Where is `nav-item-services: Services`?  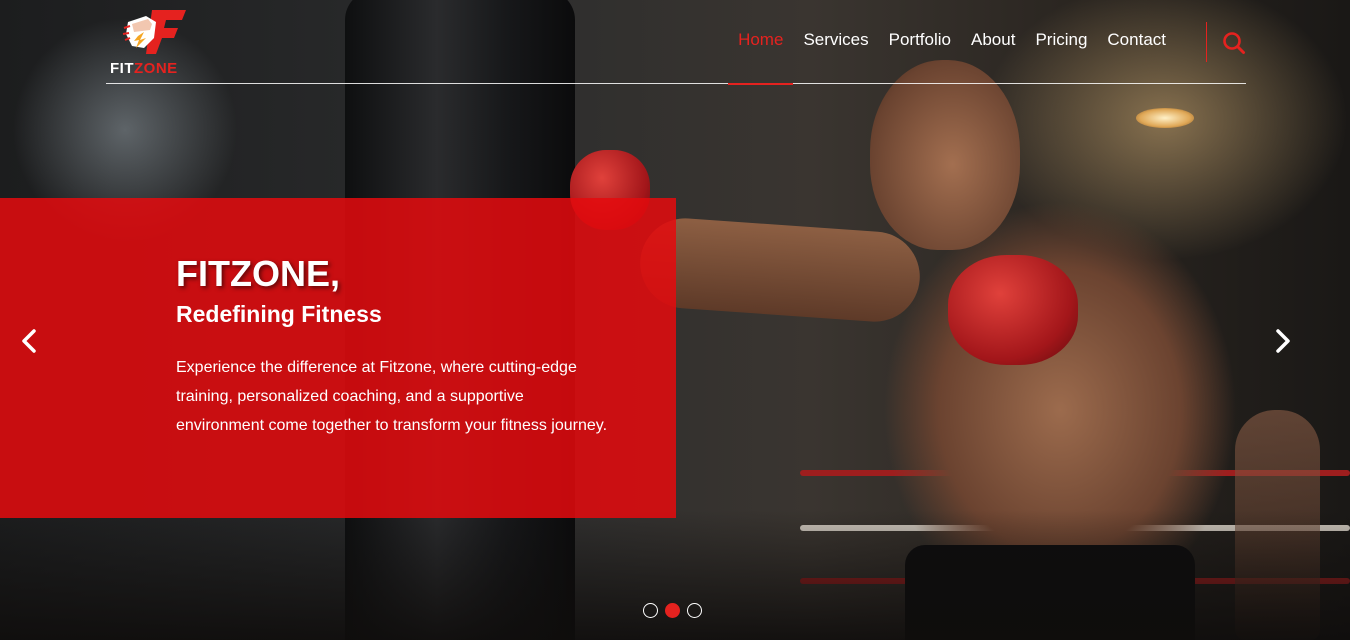 nav-item-services: Services is located at coordinates (835, 40).